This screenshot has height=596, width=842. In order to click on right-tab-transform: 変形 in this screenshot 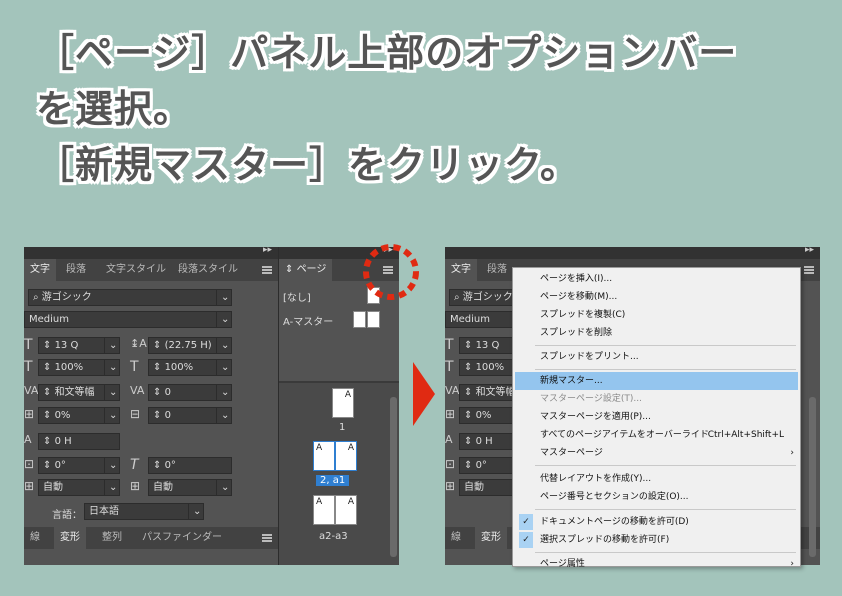, I will do `click(491, 538)`.